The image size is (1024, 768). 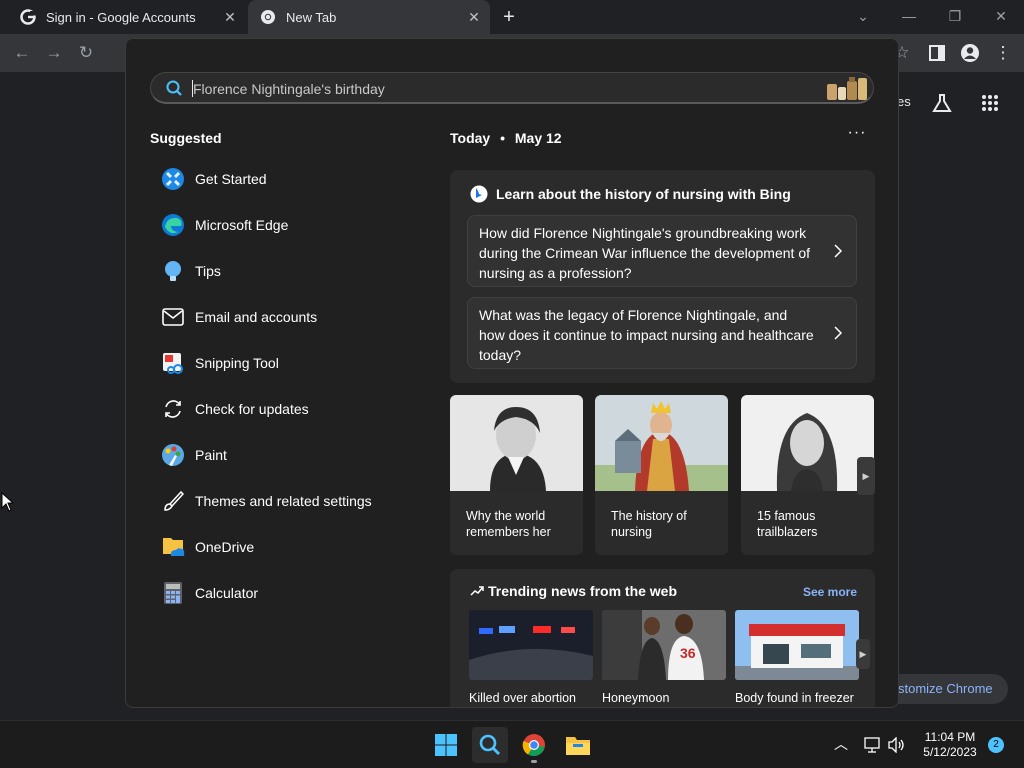 I want to click on tab-new-tab: New Tab ✕, so click(x=369, y=17).